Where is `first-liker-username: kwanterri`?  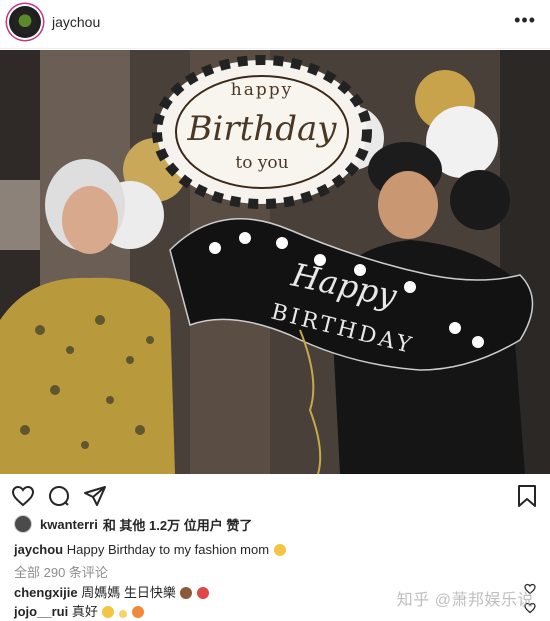 first-liker-username: kwanterri is located at coordinates (69, 524).